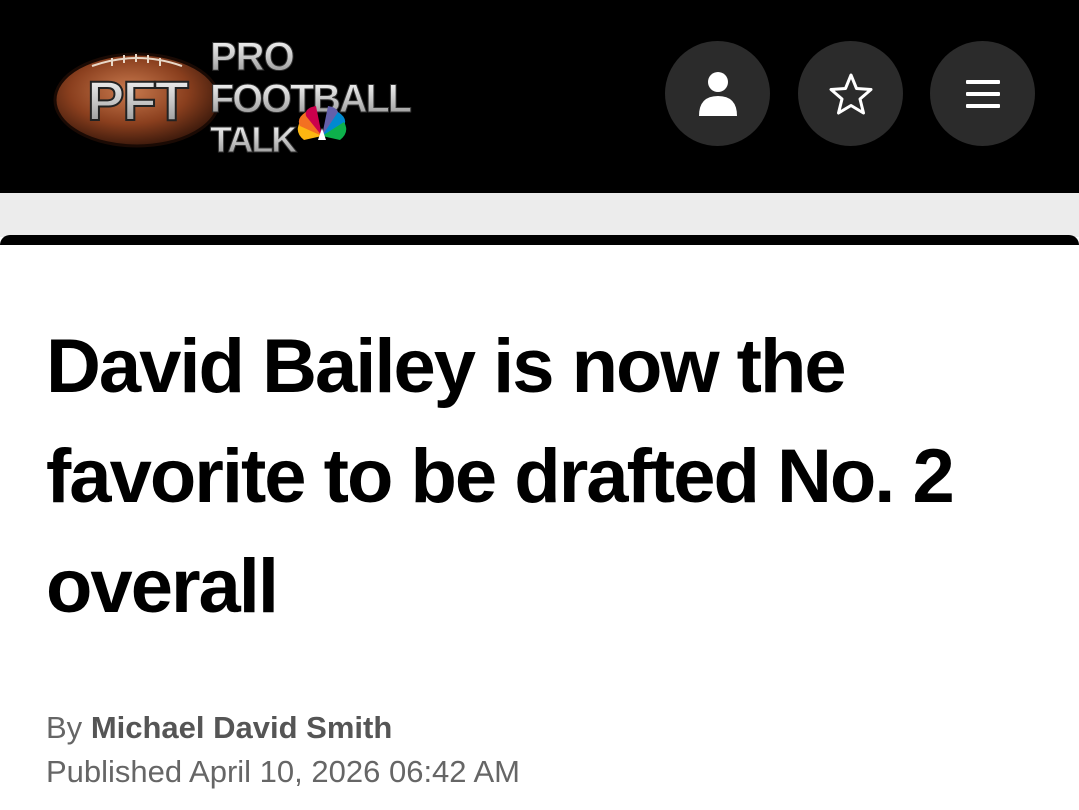  What do you see at coordinates (64, 727) in the screenshot?
I see `byline-prefix: By` at bounding box center [64, 727].